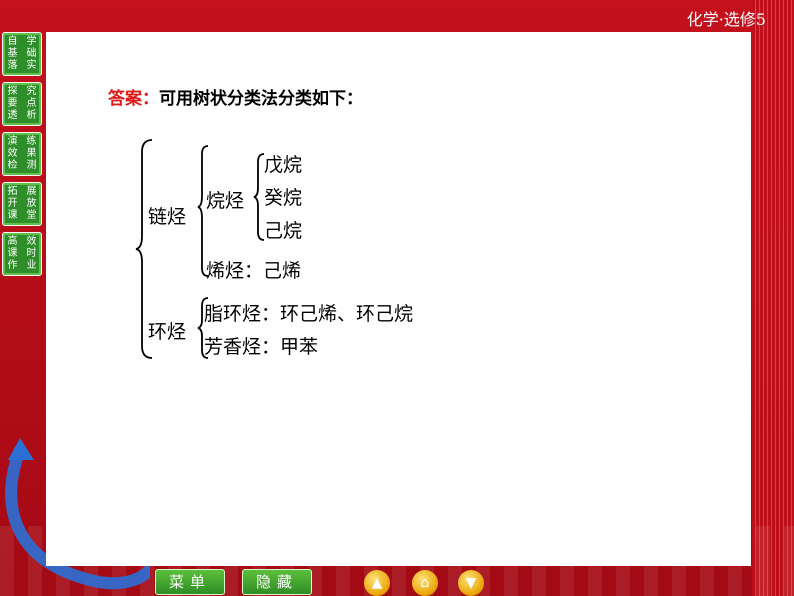 This screenshot has width=794, height=596. I want to click on previous-arrow-icon: ▲, so click(377, 583).